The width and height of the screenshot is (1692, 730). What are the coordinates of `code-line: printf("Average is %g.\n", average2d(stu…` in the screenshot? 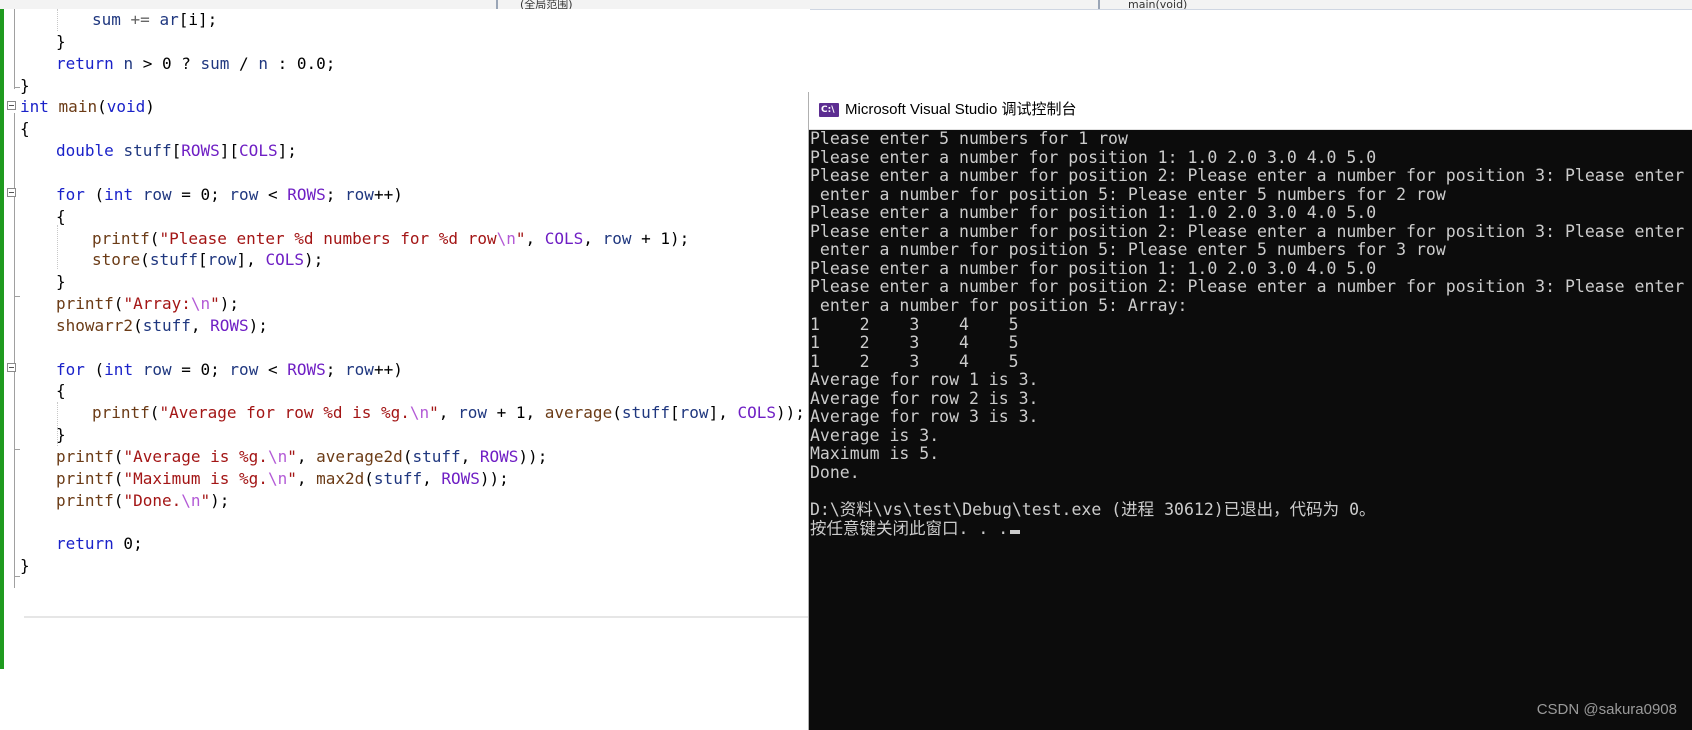 It's located at (301, 457).